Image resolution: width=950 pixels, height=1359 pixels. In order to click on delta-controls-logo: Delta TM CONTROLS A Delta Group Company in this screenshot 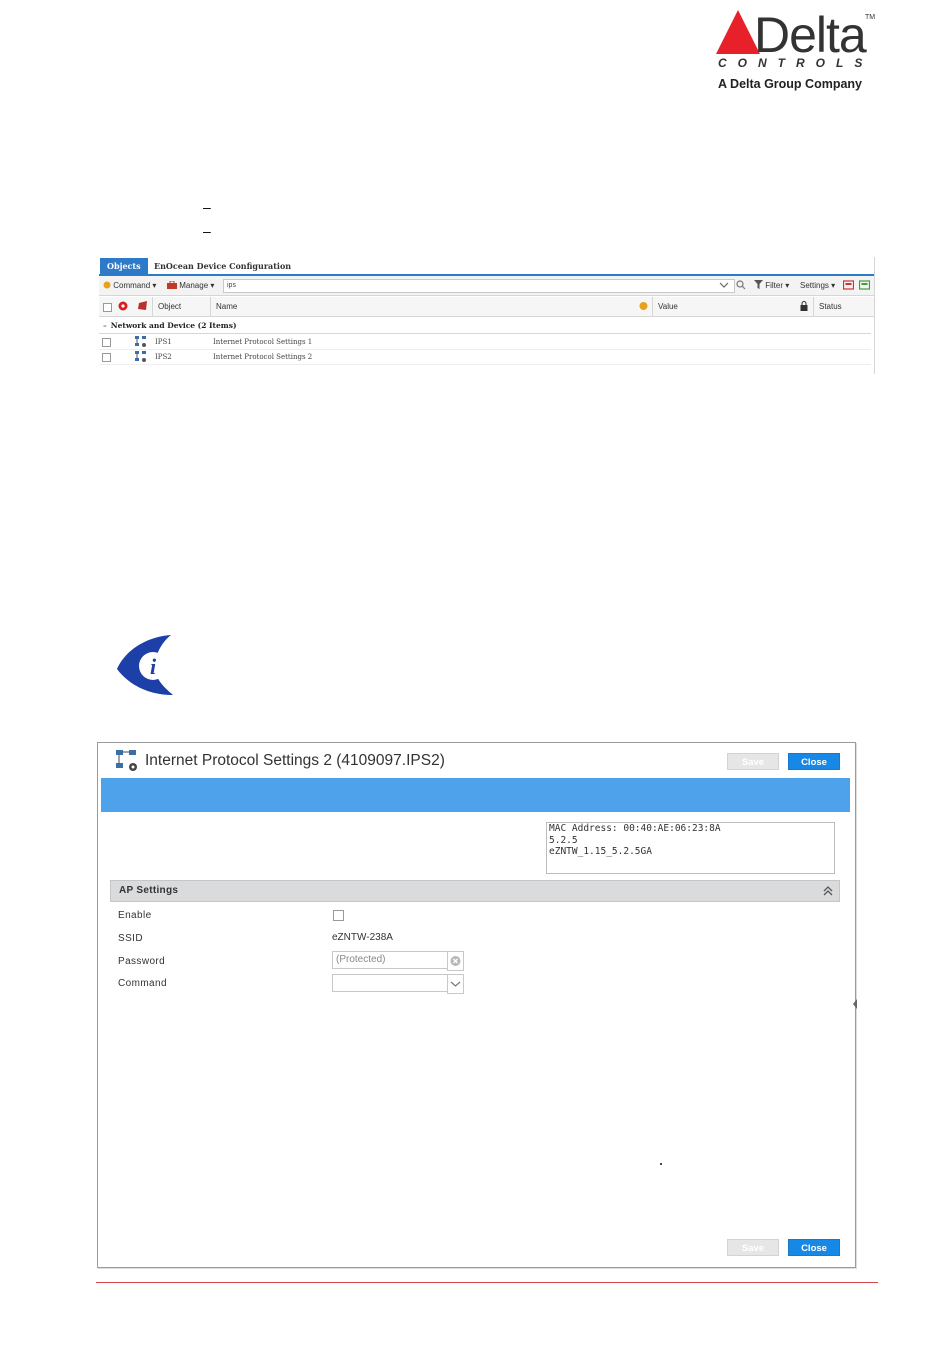, I will do `click(796, 53)`.